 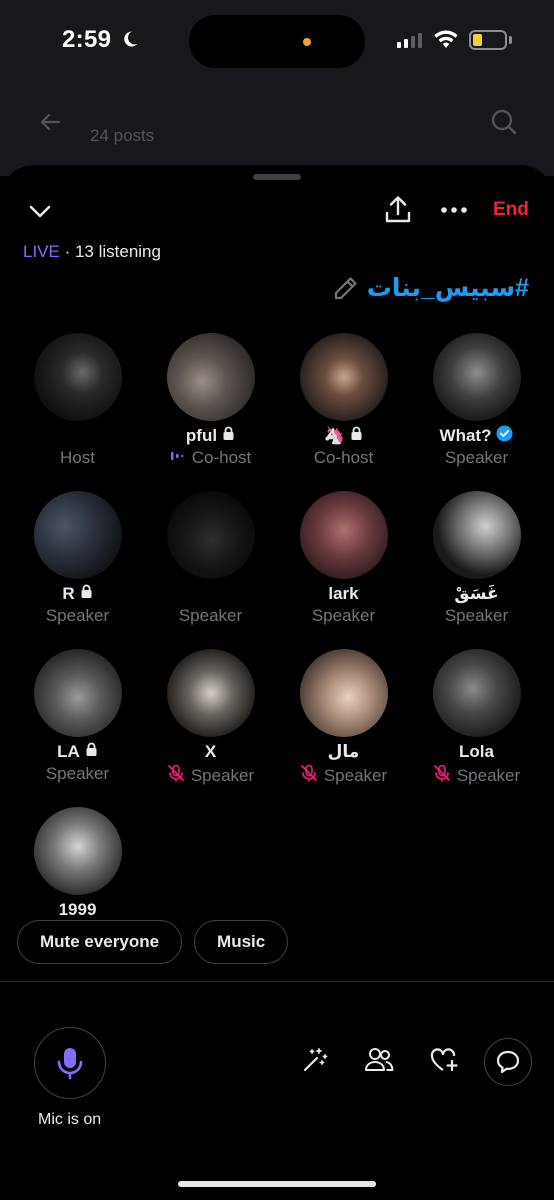 What do you see at coordinates (277, 41) in the screenshot?
I see `dynamic-island` at bounding box center [277, 41].